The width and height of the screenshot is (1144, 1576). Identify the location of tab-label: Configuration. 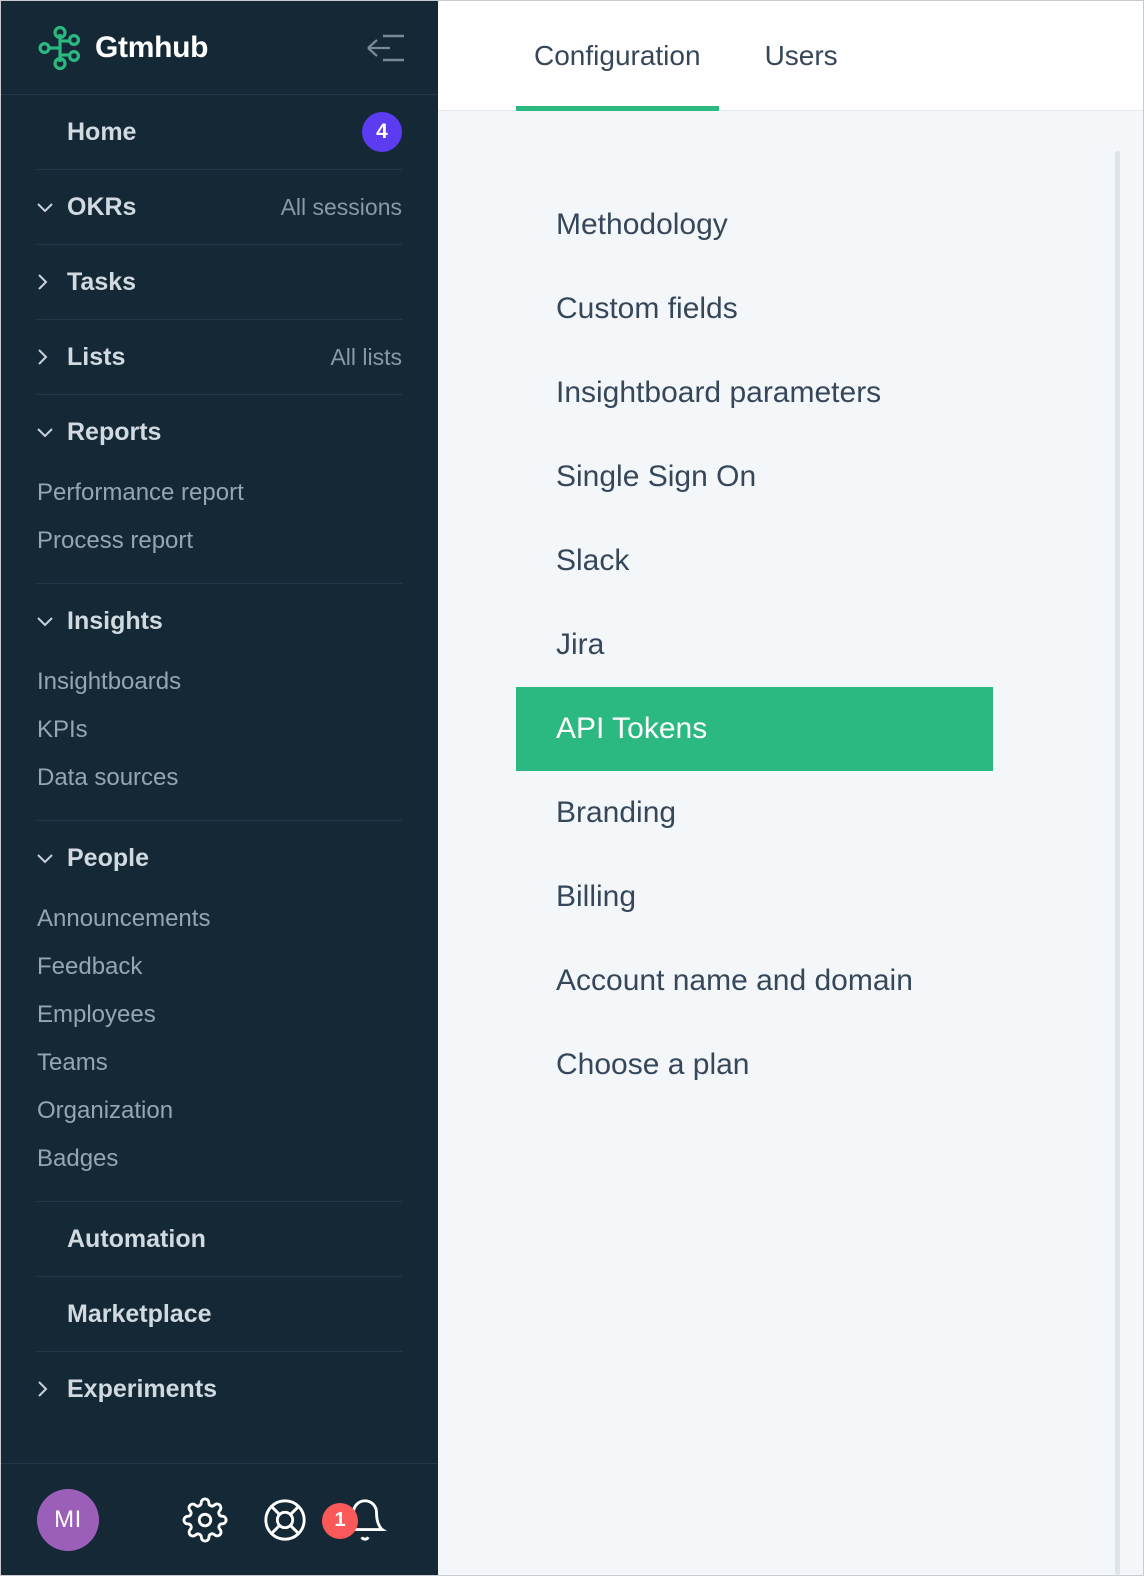
(617, 55).